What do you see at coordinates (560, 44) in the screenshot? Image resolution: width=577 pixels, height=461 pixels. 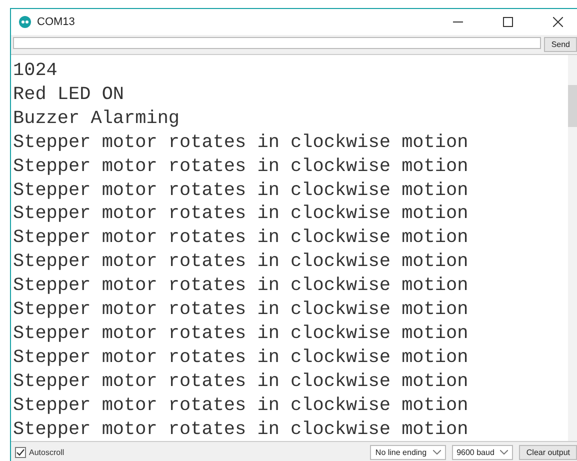 I see `send-button: Send` at bounding box center [560, 44].